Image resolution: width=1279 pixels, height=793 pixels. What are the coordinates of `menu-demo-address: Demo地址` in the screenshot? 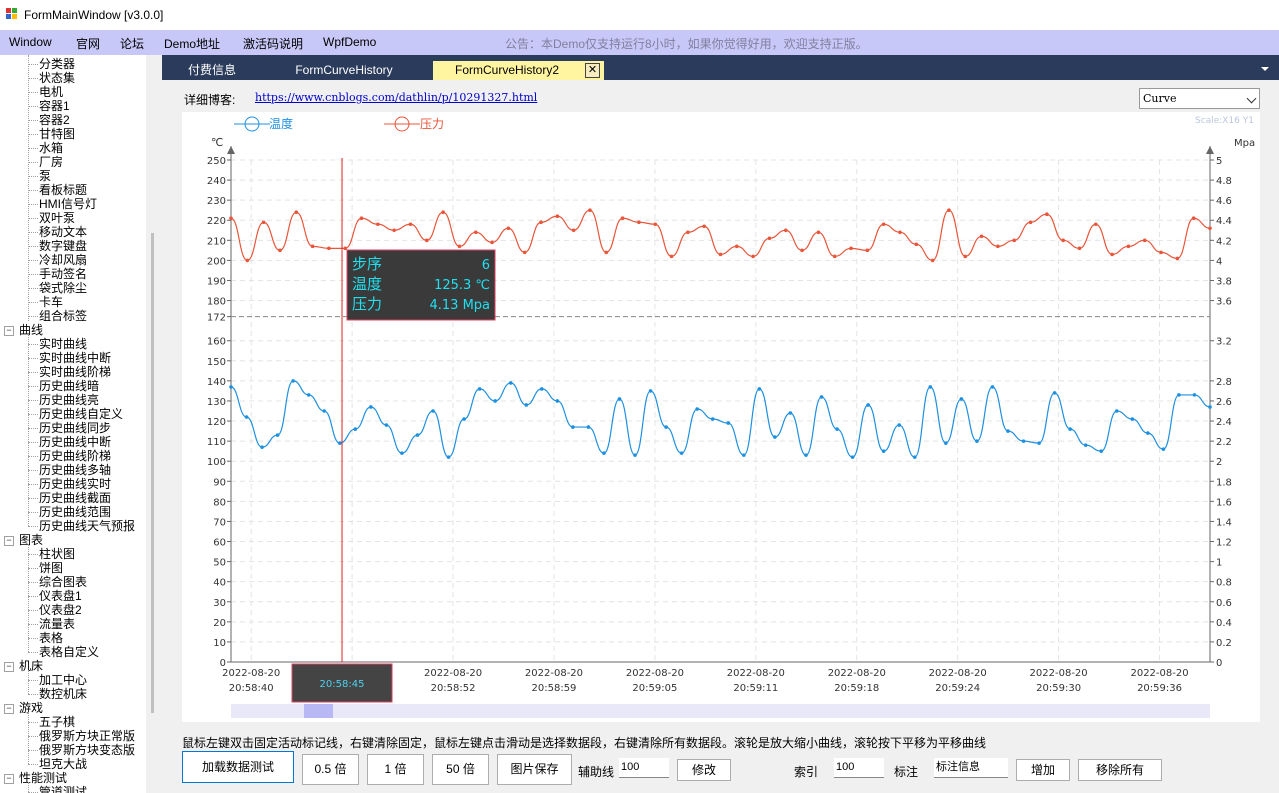 It's located at (192, 43).